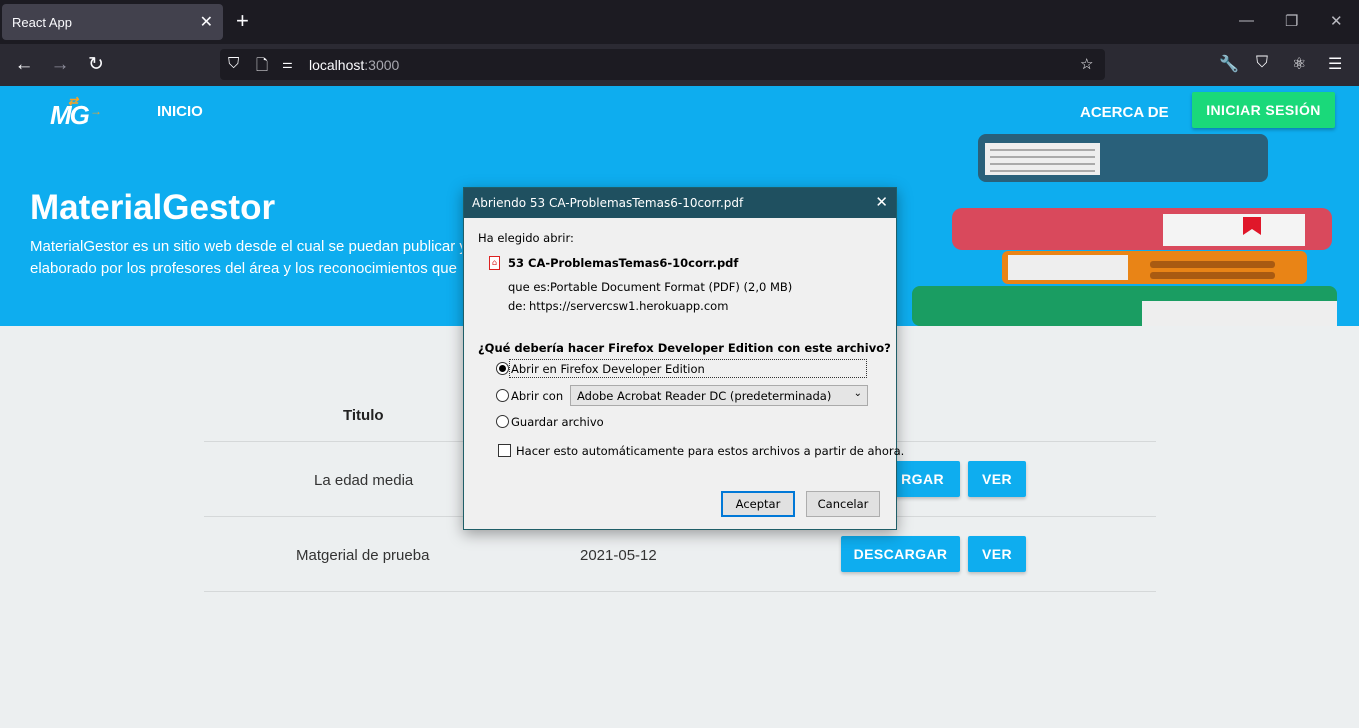  What do you see at coordinates (502, 395) in the screenshot?
I see `radio-open-with` at bounding box center [502, 395].